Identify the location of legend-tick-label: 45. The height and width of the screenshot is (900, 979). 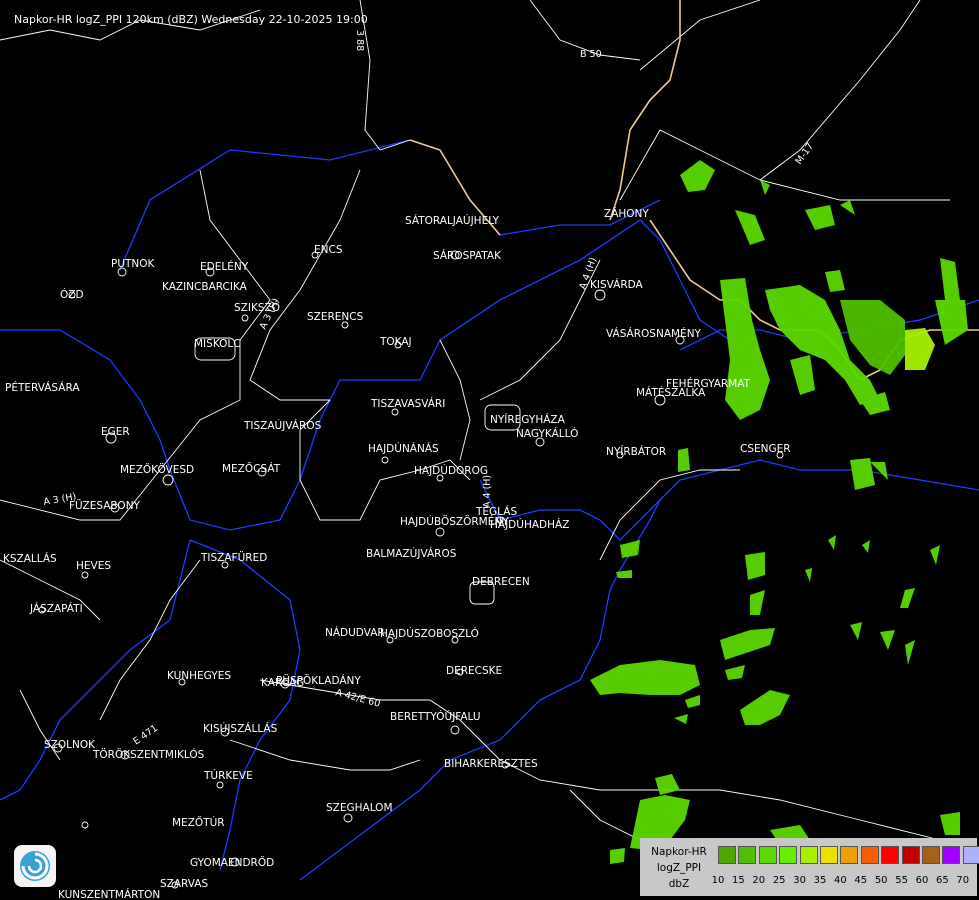
(861, 880).